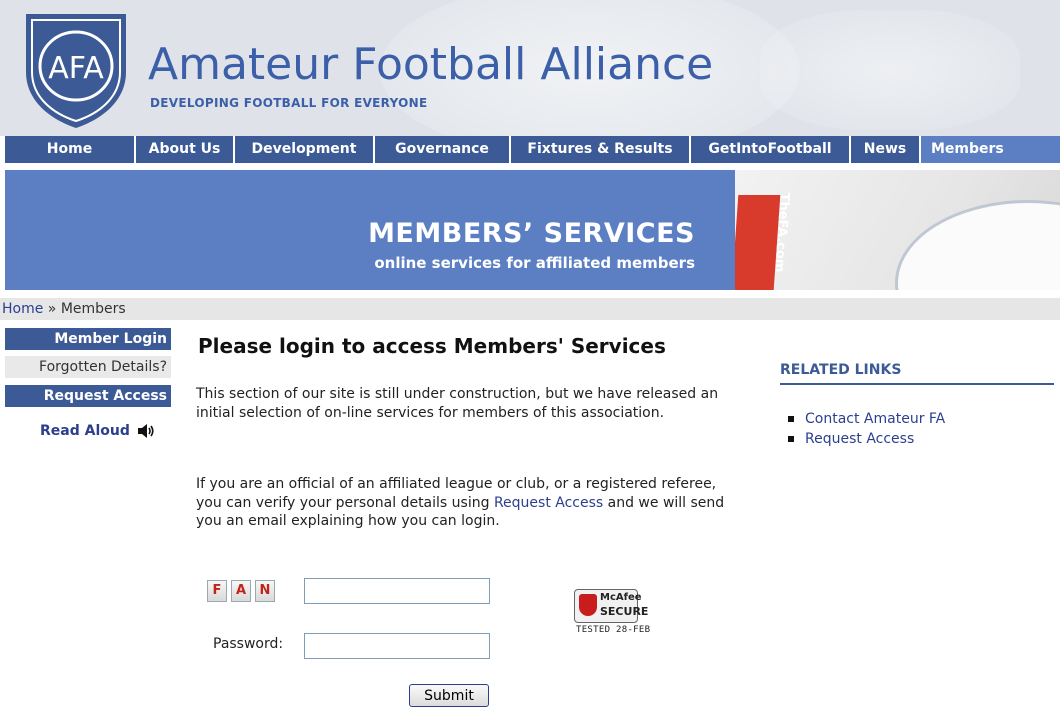 This screenshot has height=719, width=1060. I want to click on nav-about-us: About Us, so click(185, 149).